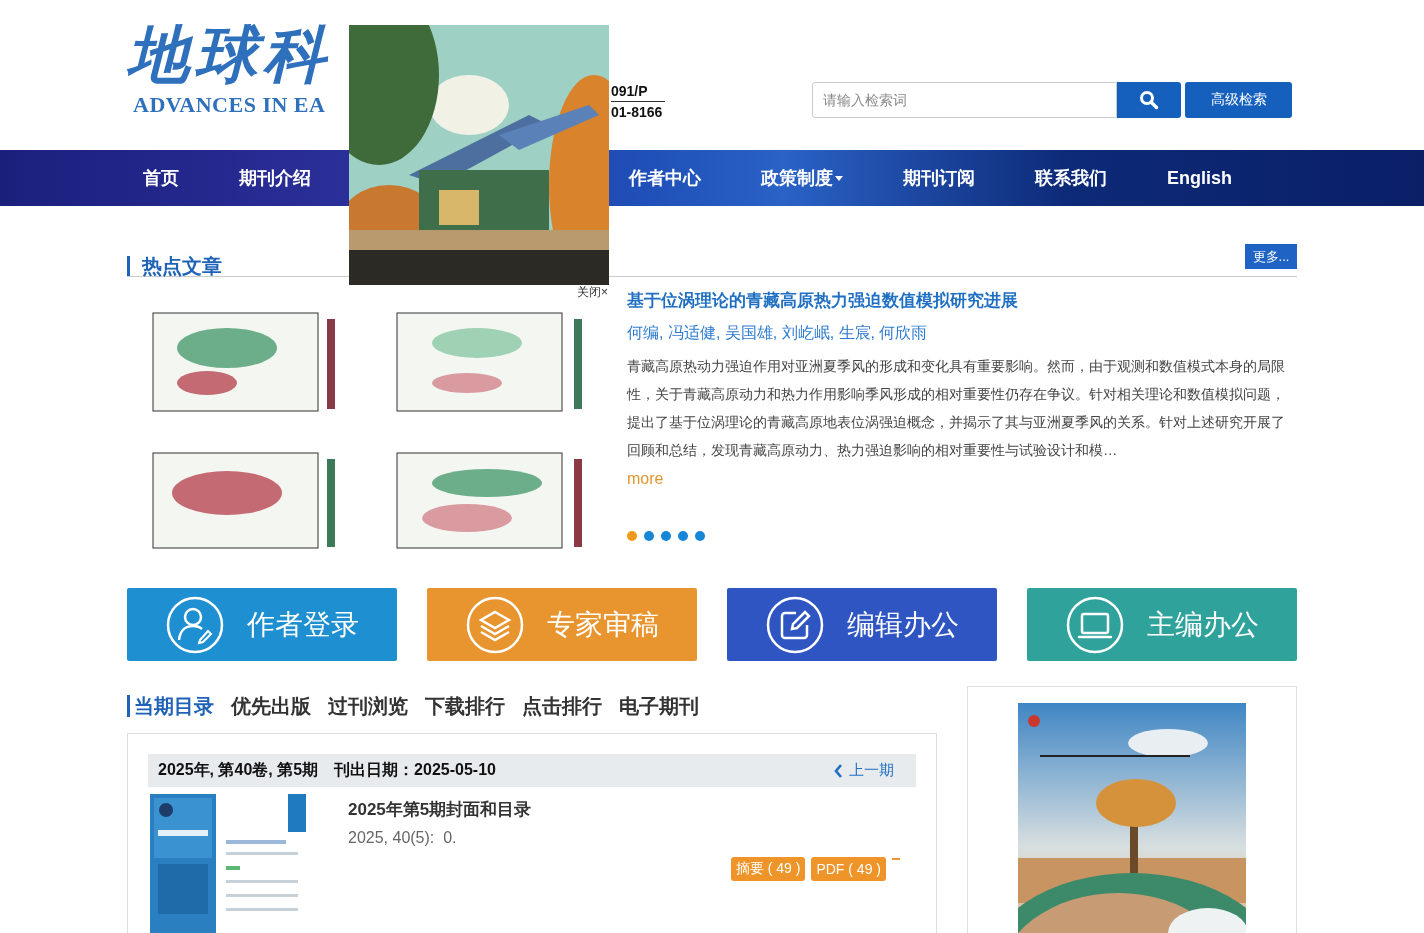 This screenshot has height=933, width=1424. What do you see at coordinates (238, 770) in the screenshot?
I see `issue-heading: 2025年, 第40卷, 第5期` at bounding box center [238, 770].